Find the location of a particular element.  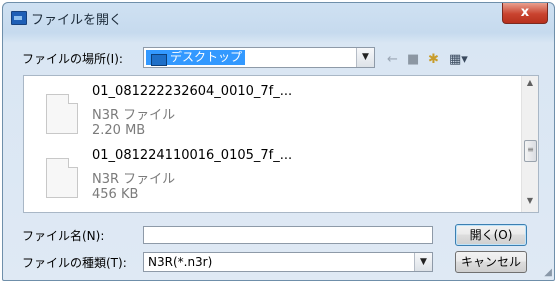

up-folder-icon: ■ is located at coordinates (413, 60).